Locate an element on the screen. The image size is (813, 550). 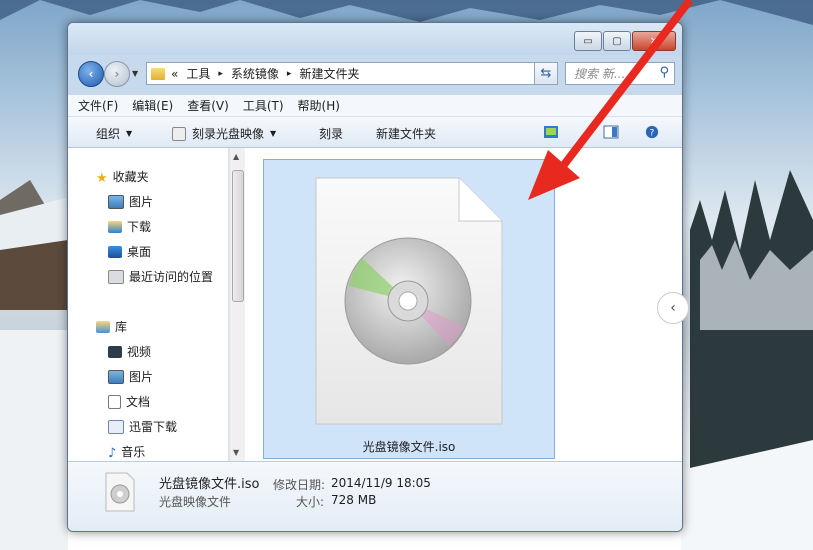
music-note-icon: ♪ is located at coordinates (112, 453).